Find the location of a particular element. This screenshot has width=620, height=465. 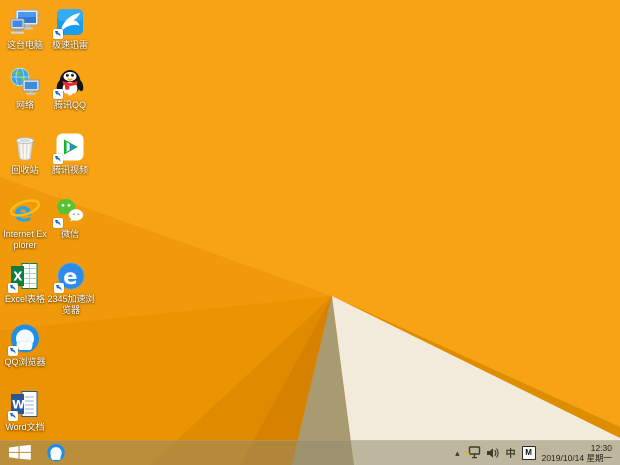

network-status-icon: * is located at coordinates (473, 452).